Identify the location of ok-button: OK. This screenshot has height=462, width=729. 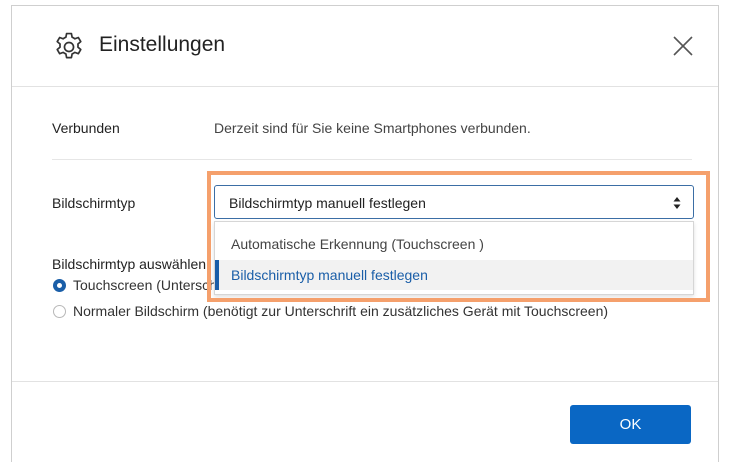
(630, 424).